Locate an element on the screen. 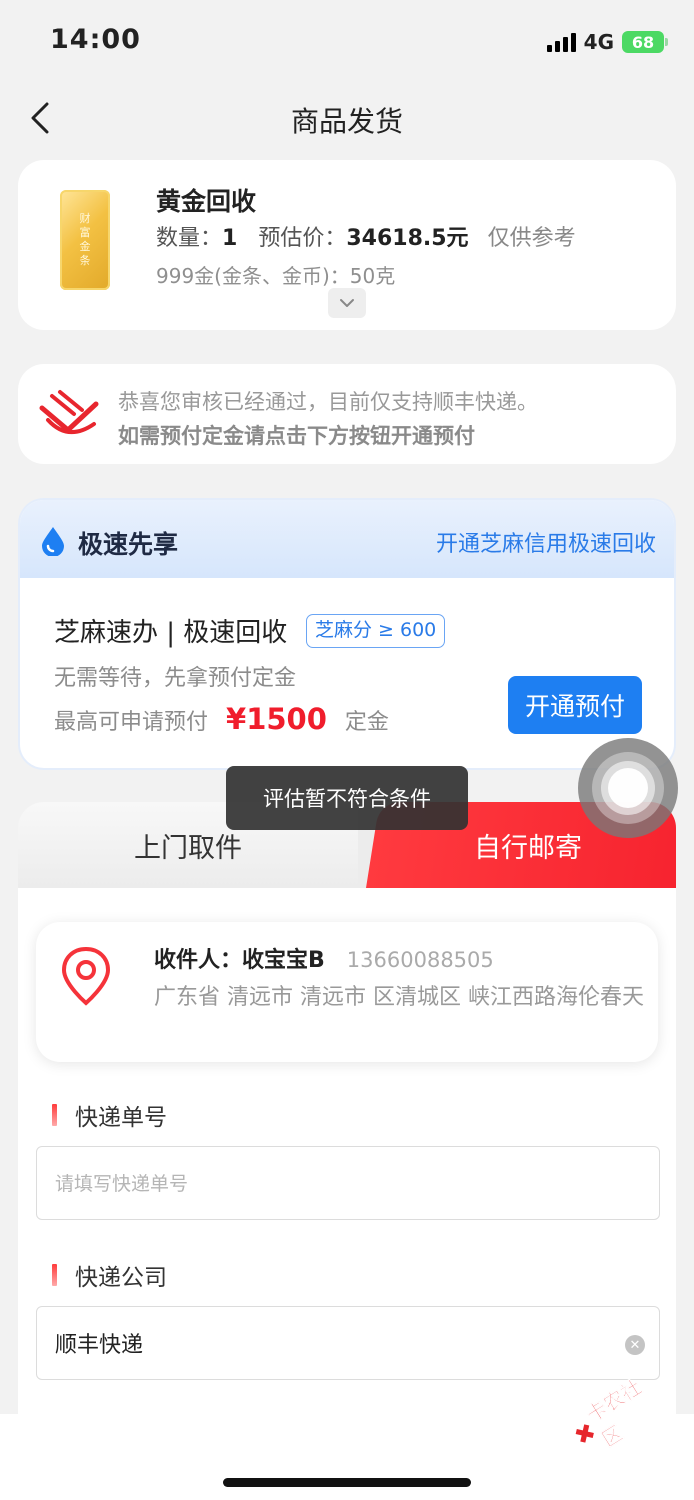  product-price: 34618.5元 is located at coordinates (407, 238).